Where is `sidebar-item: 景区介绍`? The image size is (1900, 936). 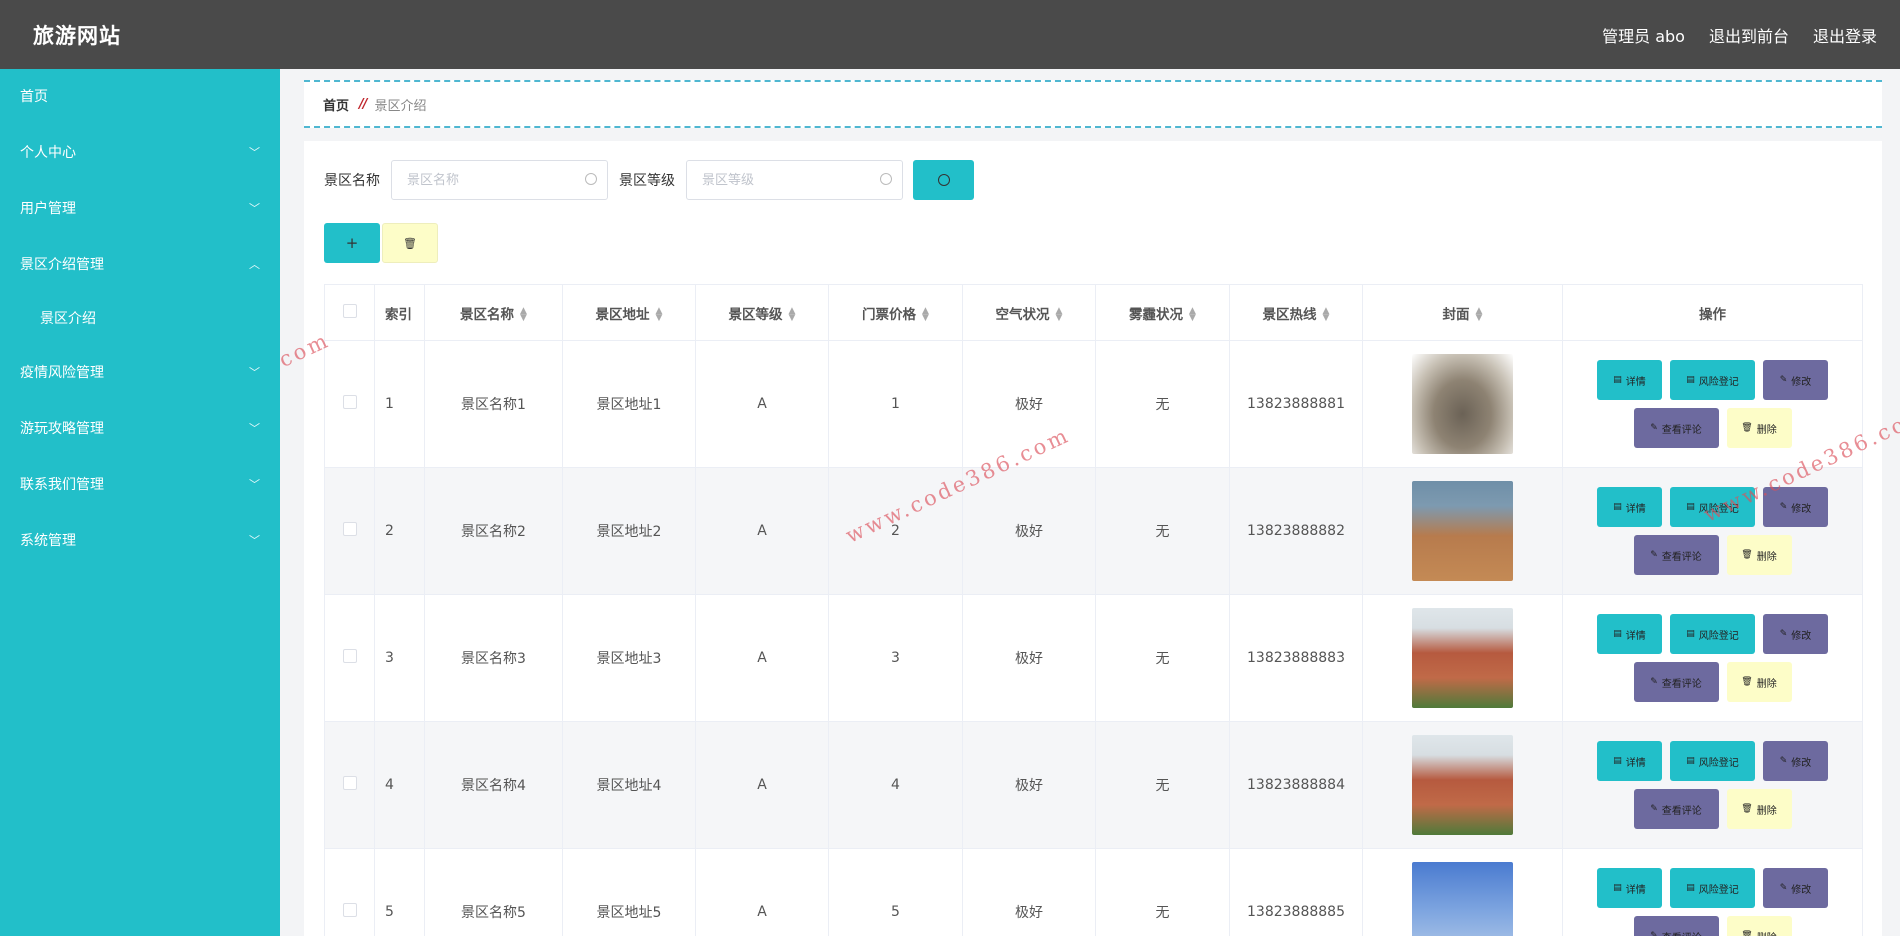 sidebar-item: 景区介绍 is located at coordinates (140, 319).